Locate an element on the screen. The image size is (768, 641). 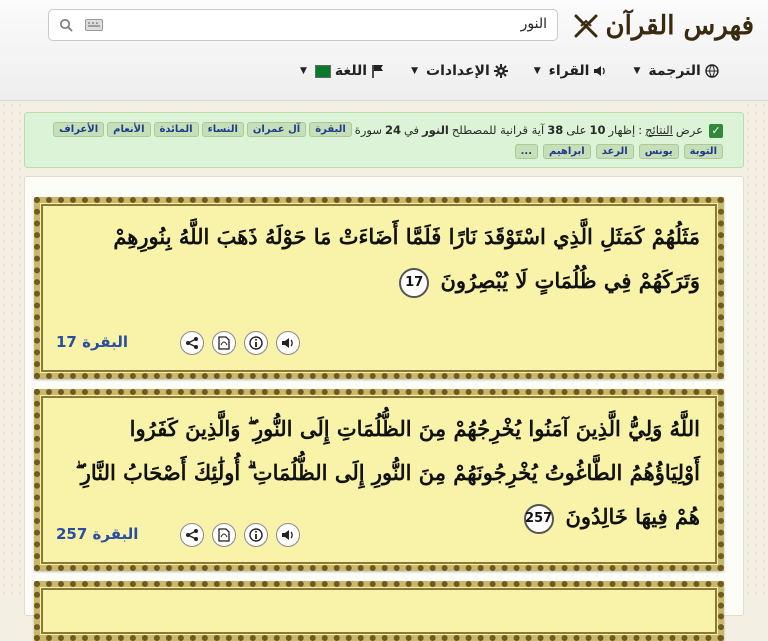
brand: فهرس القرآن is located at coordinates (663, 26).